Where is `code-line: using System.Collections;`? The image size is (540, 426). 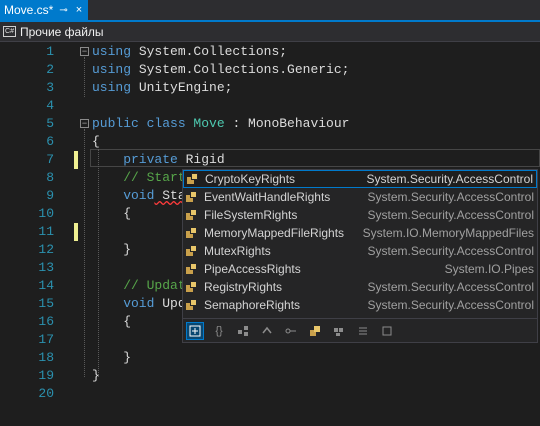 code-line: using System.Collections; is located at coordinates (190, 51).